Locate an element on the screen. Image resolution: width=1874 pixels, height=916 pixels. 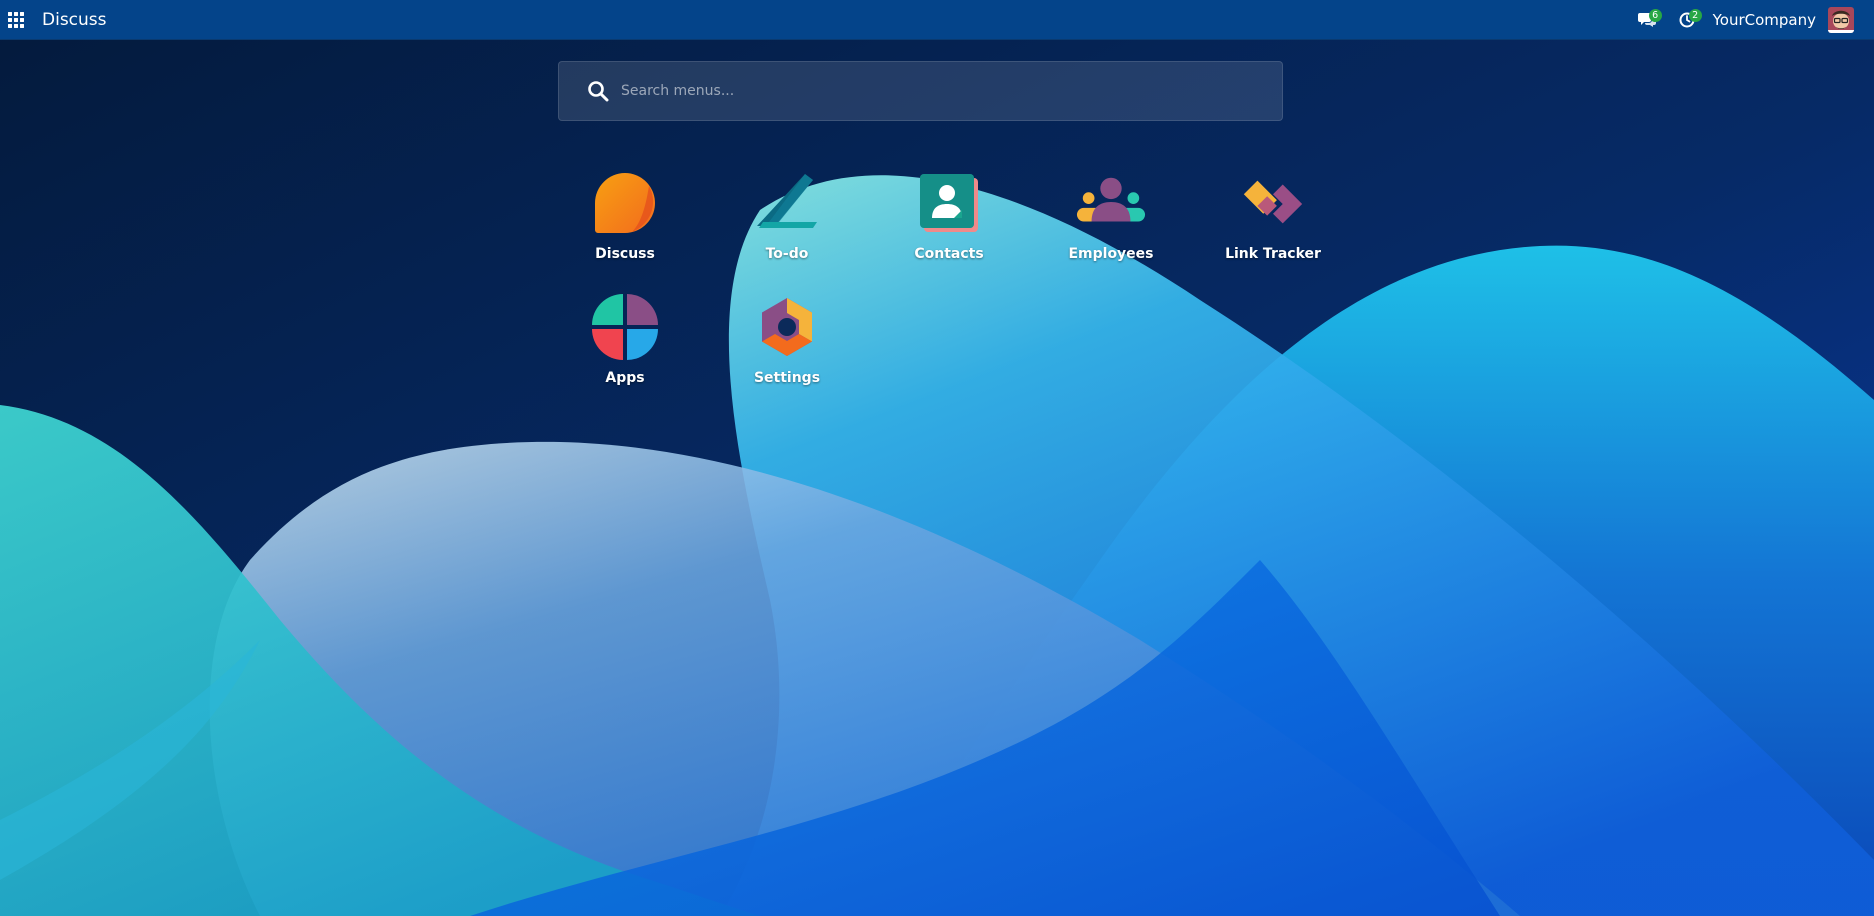
app-todo: To-do is located at coordinates (787, 230).